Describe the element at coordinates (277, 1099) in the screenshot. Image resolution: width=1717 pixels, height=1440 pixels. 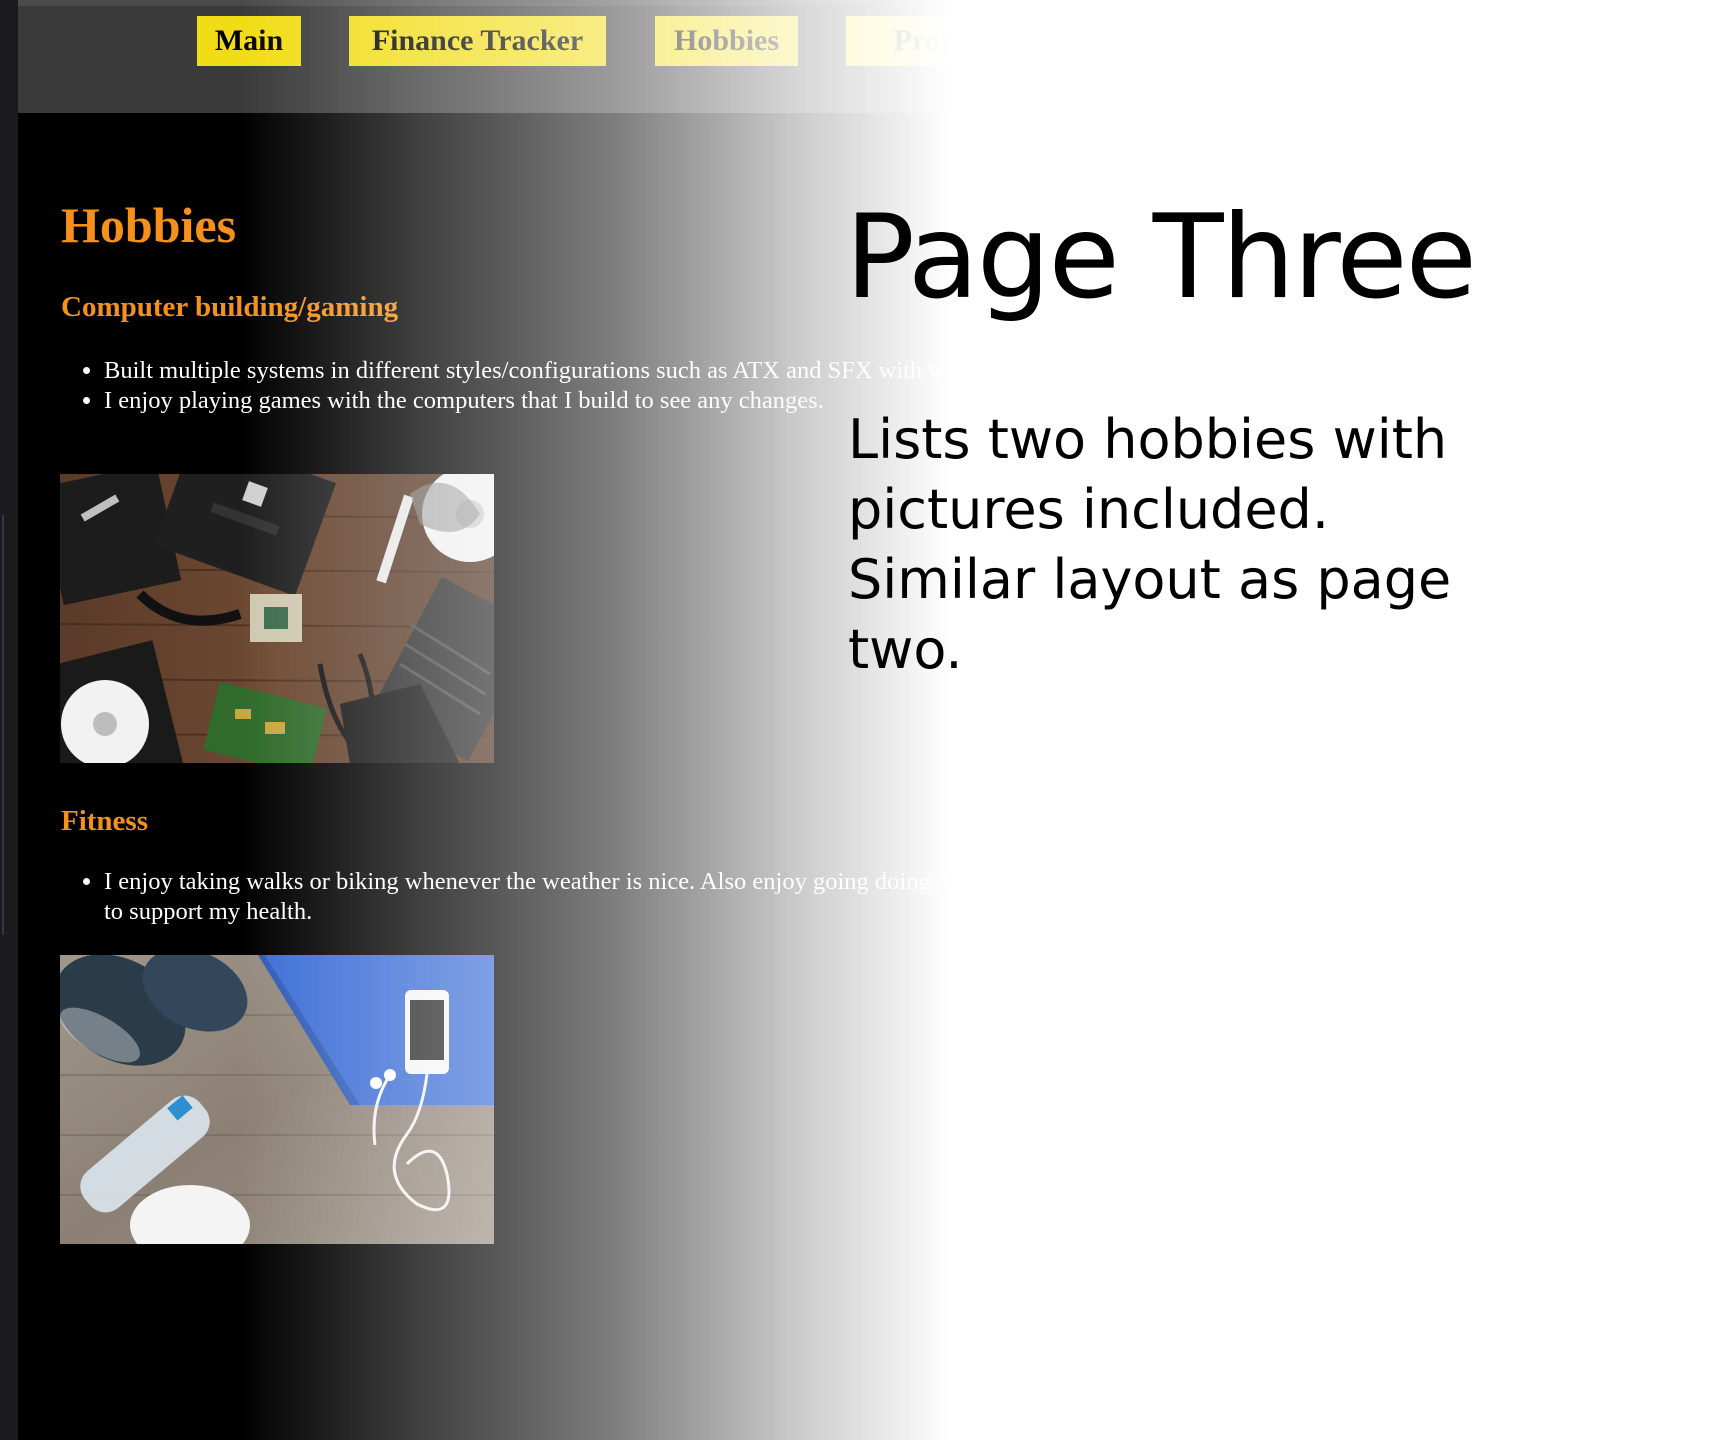
I see `fitness-image` at that location.